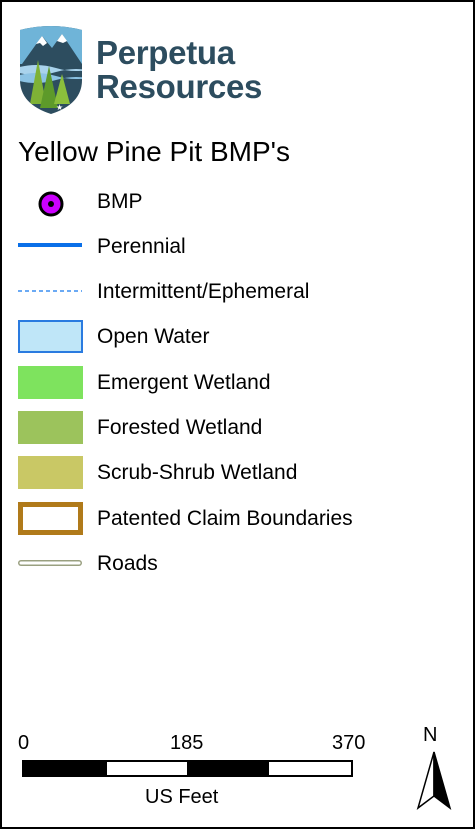 The width and height of the screenshot is (475, 829). What do you see at coordinates (50, 336) in the screenshot?
I see `open-water-swatch-icon` at bounding box center [50, 336].